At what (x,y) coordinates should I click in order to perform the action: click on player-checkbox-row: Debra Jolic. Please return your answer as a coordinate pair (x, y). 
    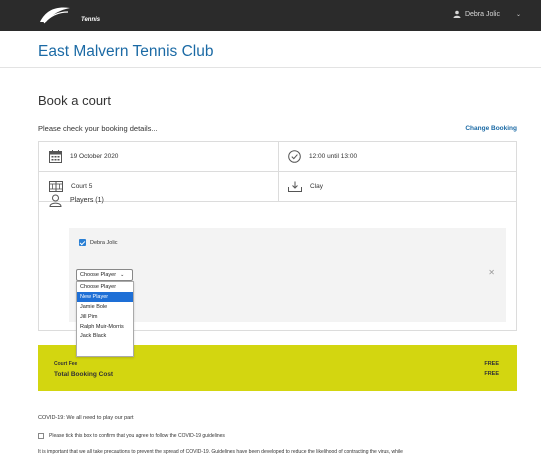
    Looking at the image, I should click on (98, 242).